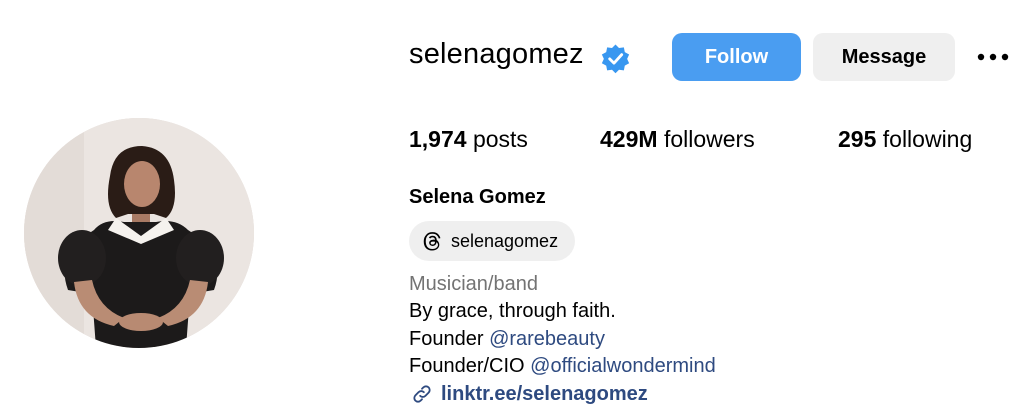 The width and height of the screenshot is (1024, 420). Describe the element at coordinates (500, 139) in the screenshot. I see `posts-label: posts` at that location.